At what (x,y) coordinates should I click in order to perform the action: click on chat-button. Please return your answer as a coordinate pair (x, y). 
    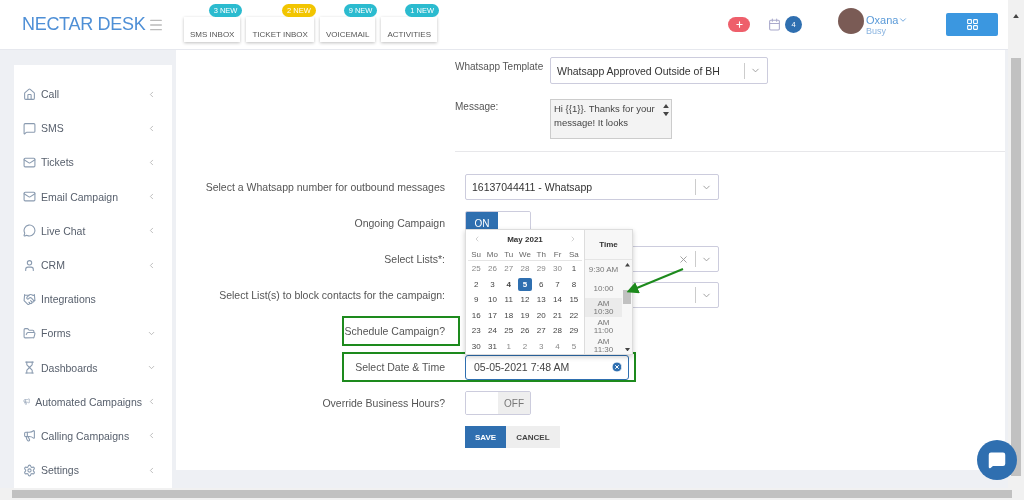
    Looking at the image, I should click on (997, 460).